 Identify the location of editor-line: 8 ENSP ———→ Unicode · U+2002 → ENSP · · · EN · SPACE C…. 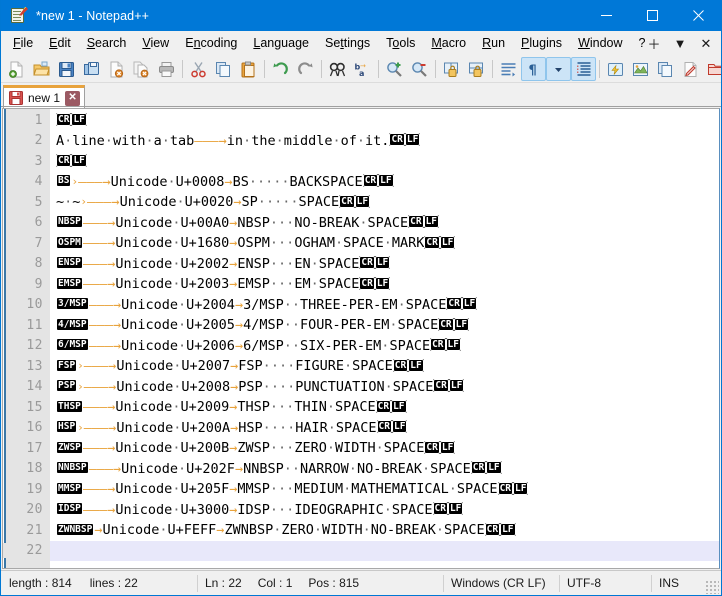
(361, 264).